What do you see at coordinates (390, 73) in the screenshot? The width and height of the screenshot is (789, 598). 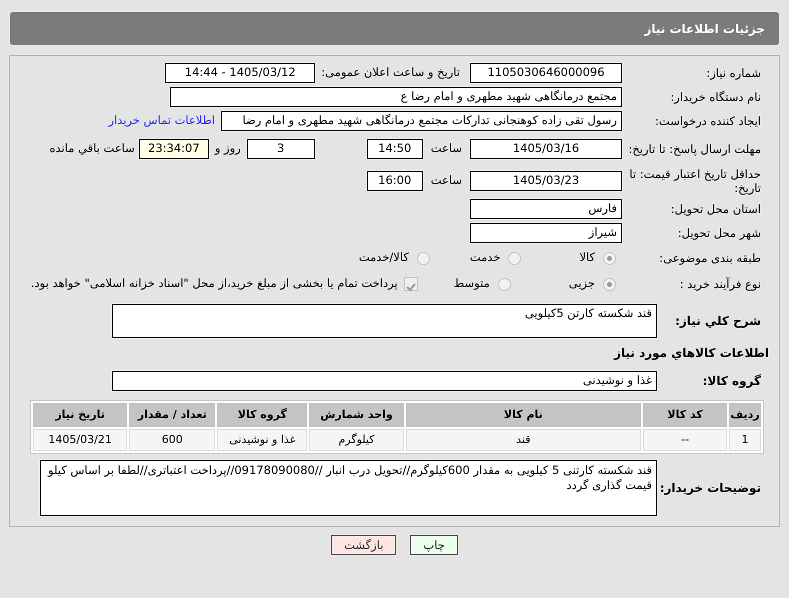 I see `field-label: تاریخ و ساعت اعلان عمومی:` at bounding box center [390, 73].